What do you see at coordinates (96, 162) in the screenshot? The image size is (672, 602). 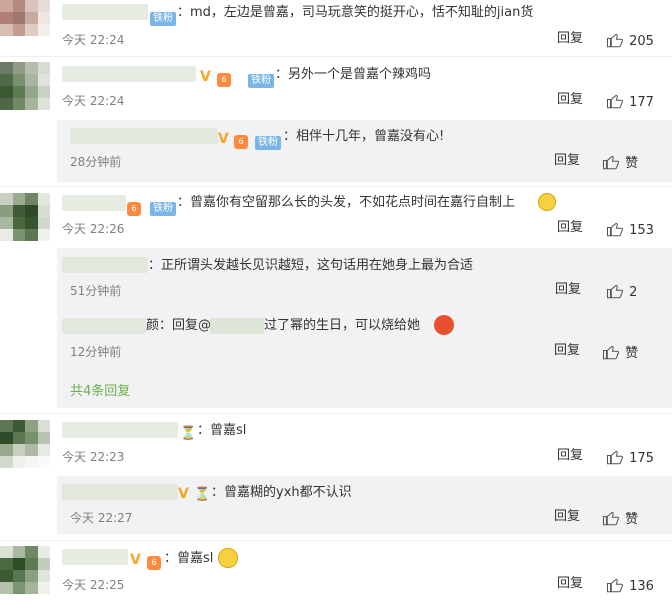 I see `reply-time: 28分钟前` at bounding box center [96, 162].